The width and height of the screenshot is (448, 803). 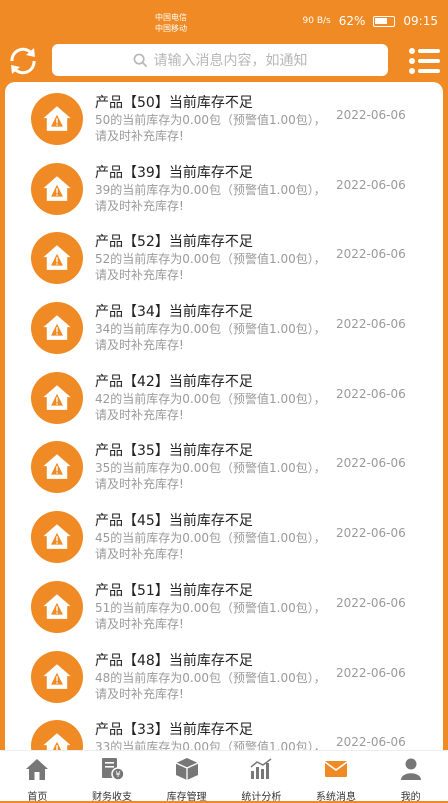 What do you see at coordinates (37, 771) in the screenshot?
I see `home-icon` at bounding box center [37, 771].